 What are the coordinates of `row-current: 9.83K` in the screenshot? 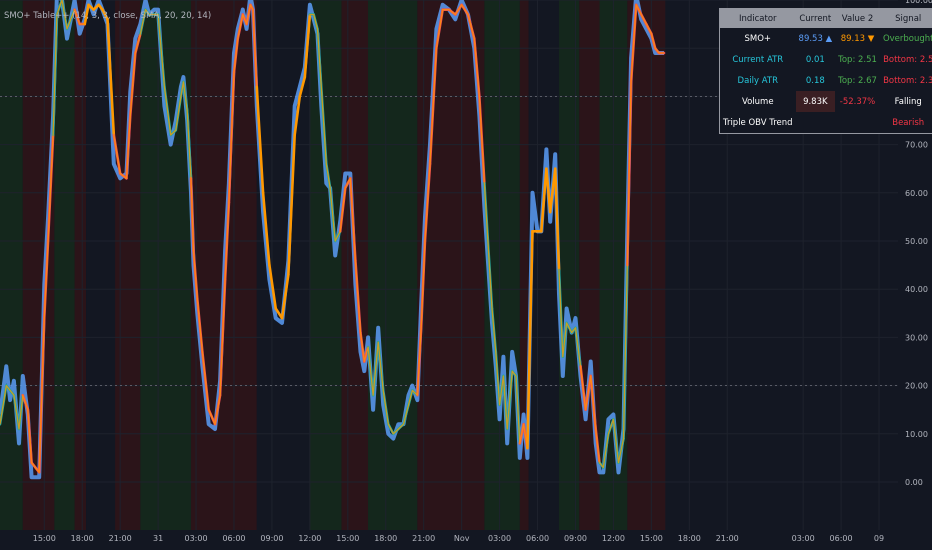 It's located at (815, 101).